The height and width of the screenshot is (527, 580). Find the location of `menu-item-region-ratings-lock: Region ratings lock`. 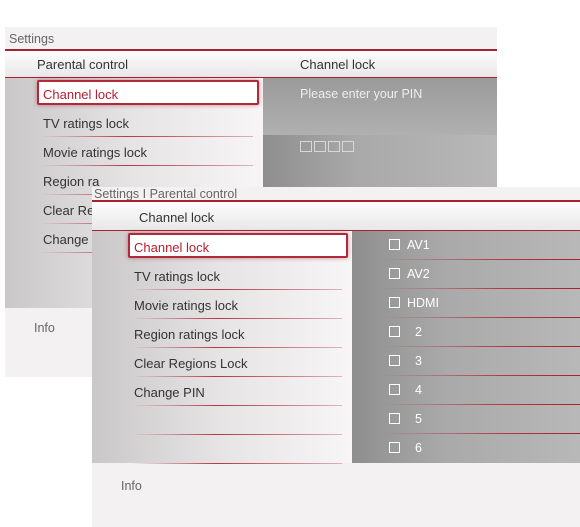

menu-item-region-ratings-lock: Region ratings lock is located at coordinates (239, 333).